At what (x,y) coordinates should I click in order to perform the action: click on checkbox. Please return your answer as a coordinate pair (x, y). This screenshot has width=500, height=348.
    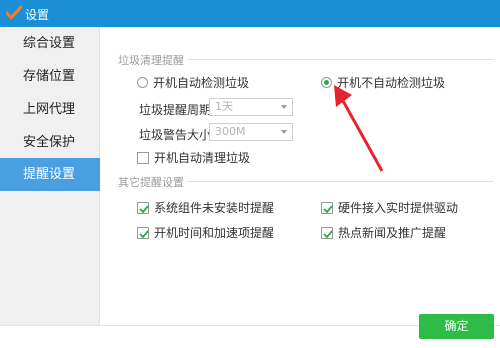
    Looking at the image, I should click on (143, 157).